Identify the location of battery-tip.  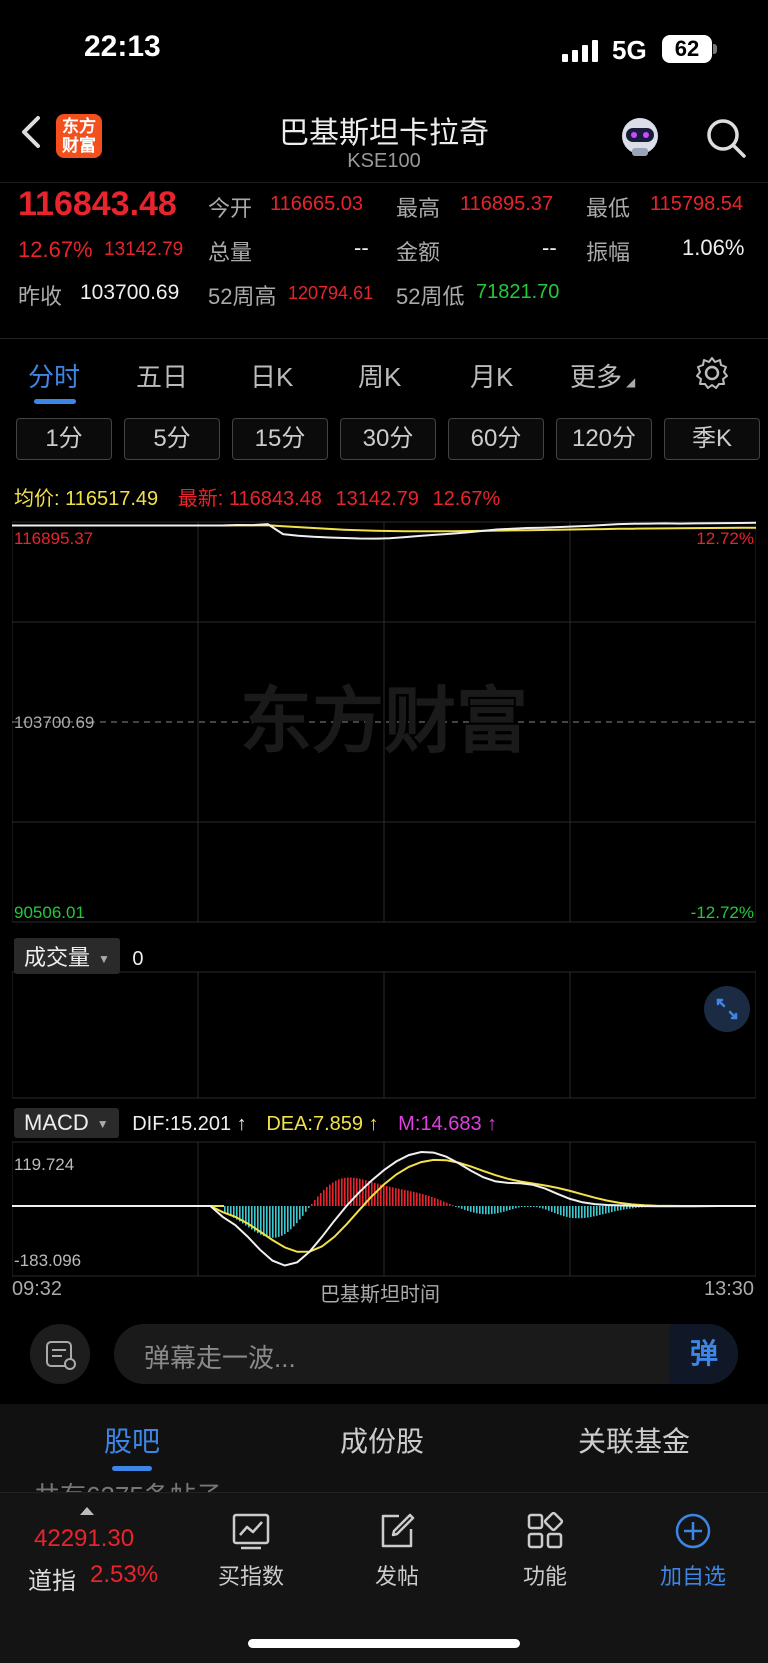
(715, 49).